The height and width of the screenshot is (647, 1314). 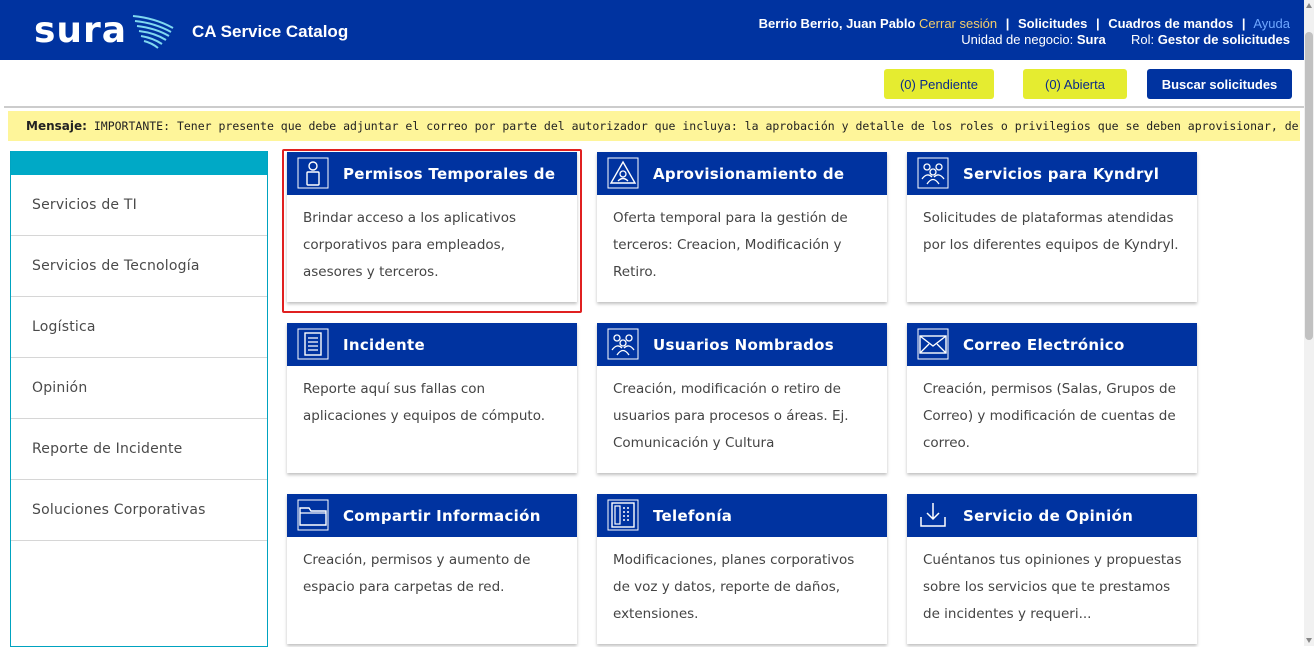 I want to click on logo-wing-icon, so click(x=153, y=32).